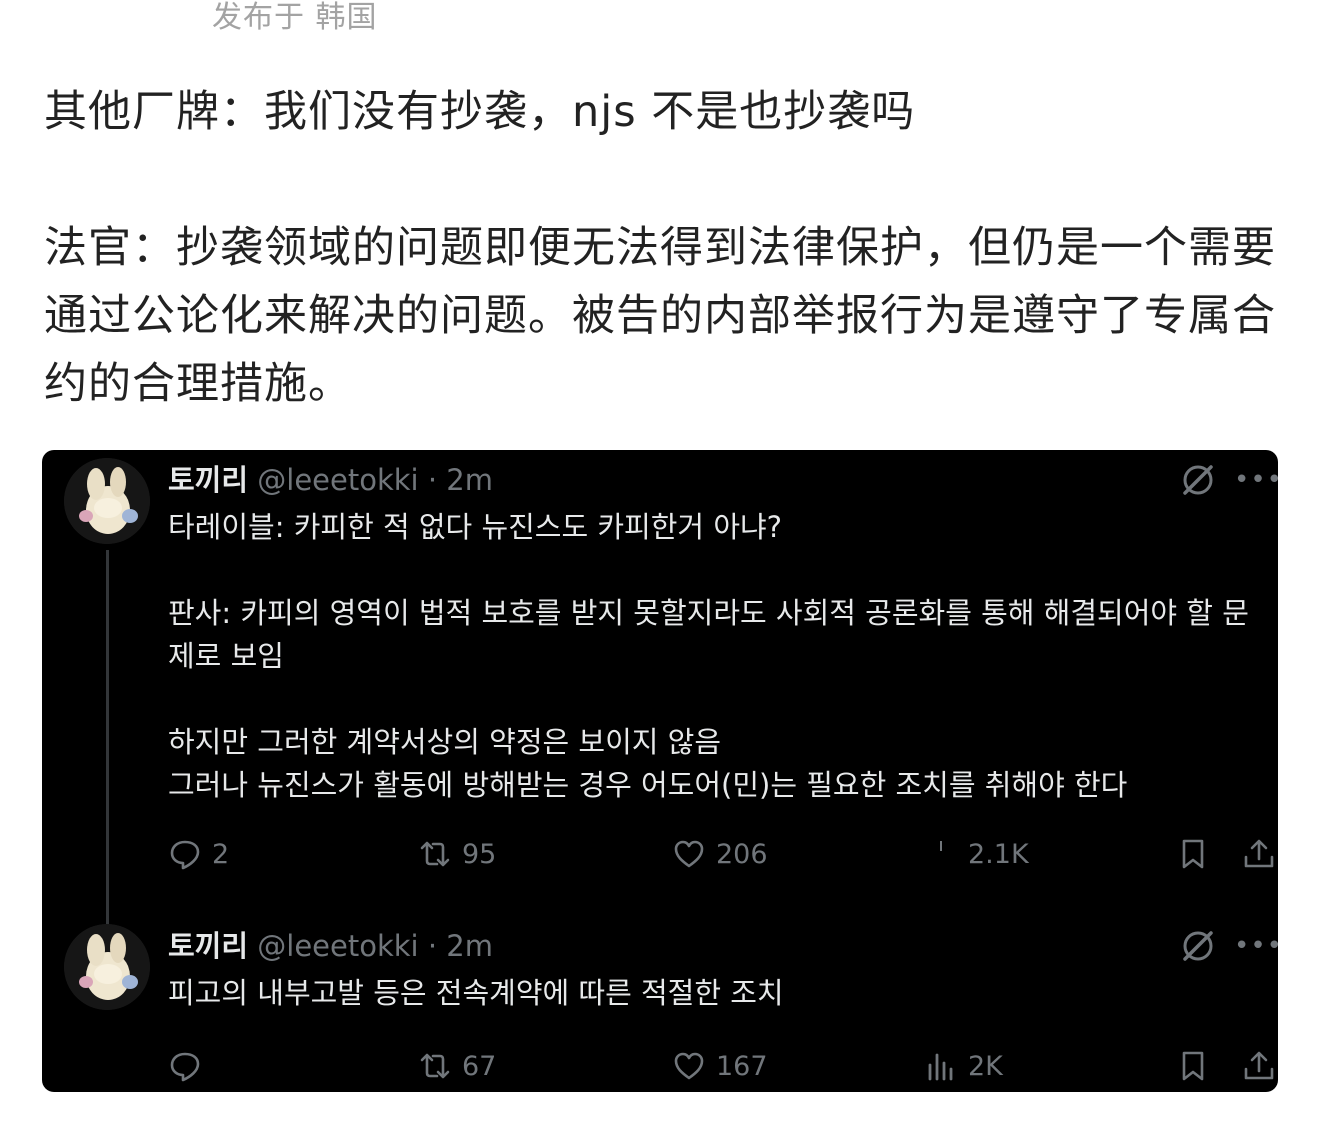  I want to click on views-button: 2K, so click(963, 1066).